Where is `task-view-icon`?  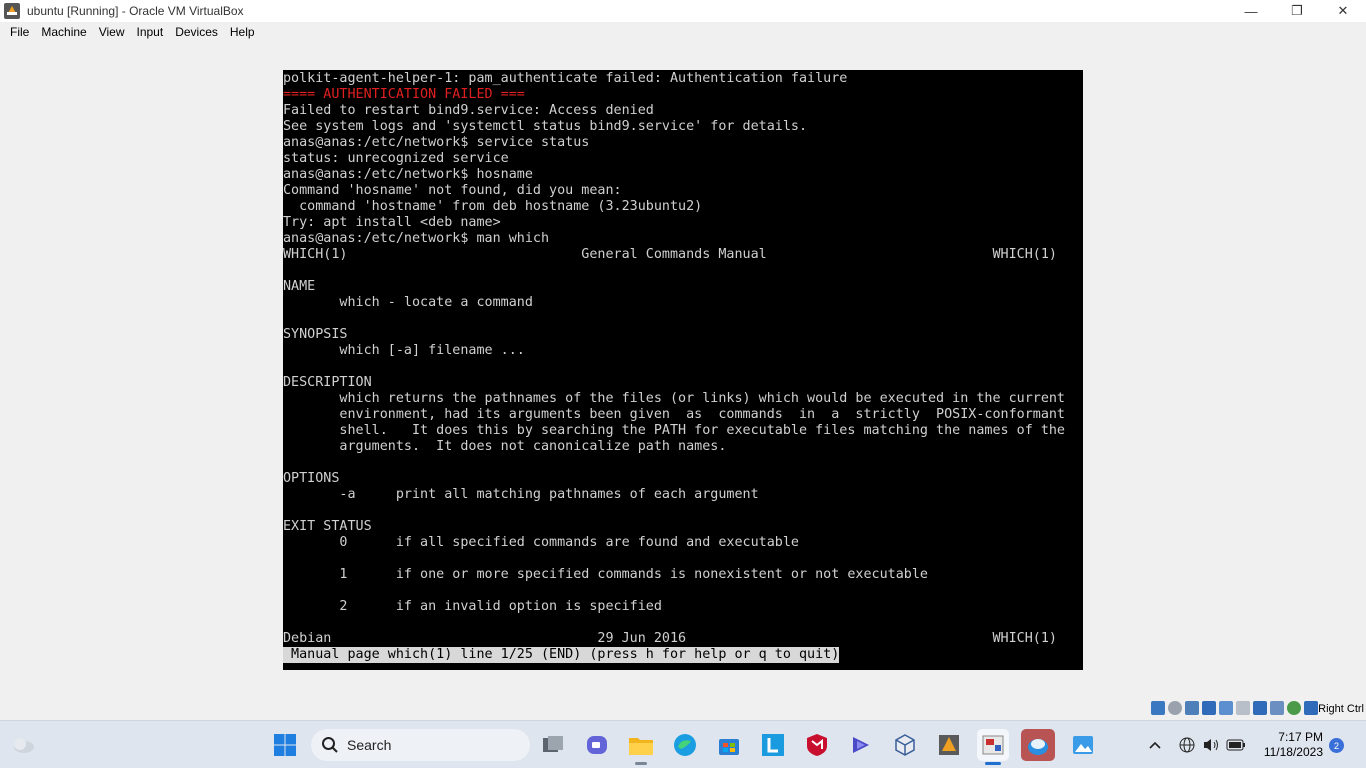 task-view-icon is located at coordinates (553, 745).